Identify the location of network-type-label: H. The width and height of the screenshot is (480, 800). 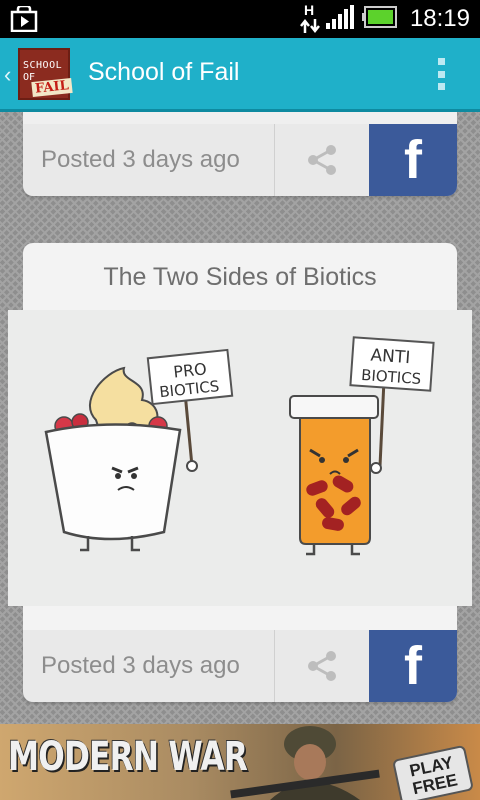
(309, 10).